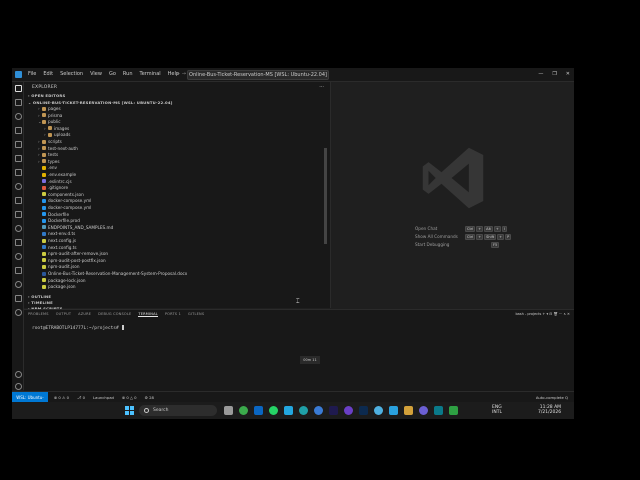  What do you see at coordinates (18, 200) in the screenshot?
I see `database-icon` at bounding box center [18, 200].